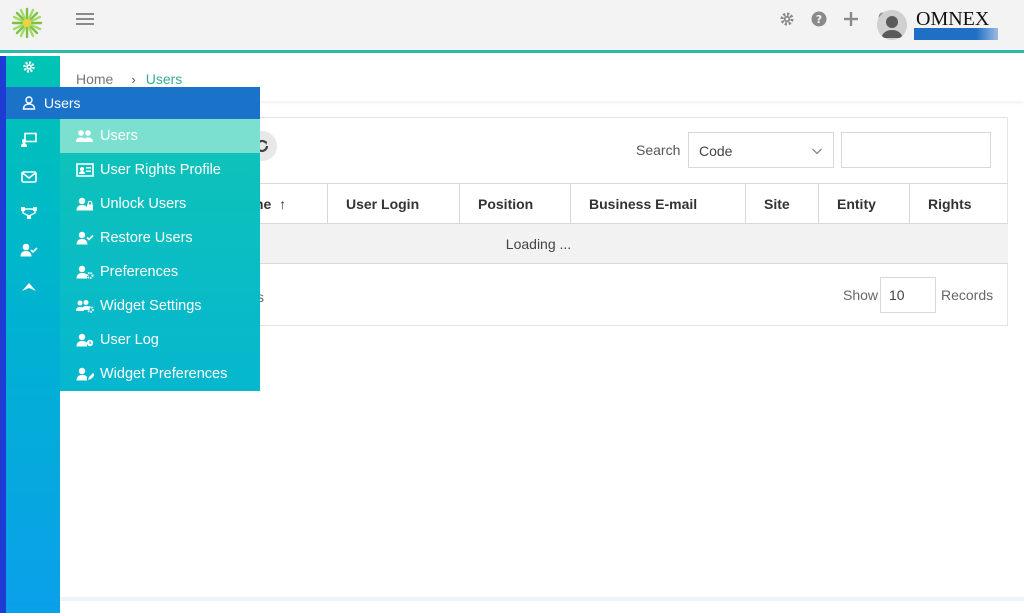  Describe the element at coordinates (987, 34) in the screenshot. I see `globe-icon` at that location.